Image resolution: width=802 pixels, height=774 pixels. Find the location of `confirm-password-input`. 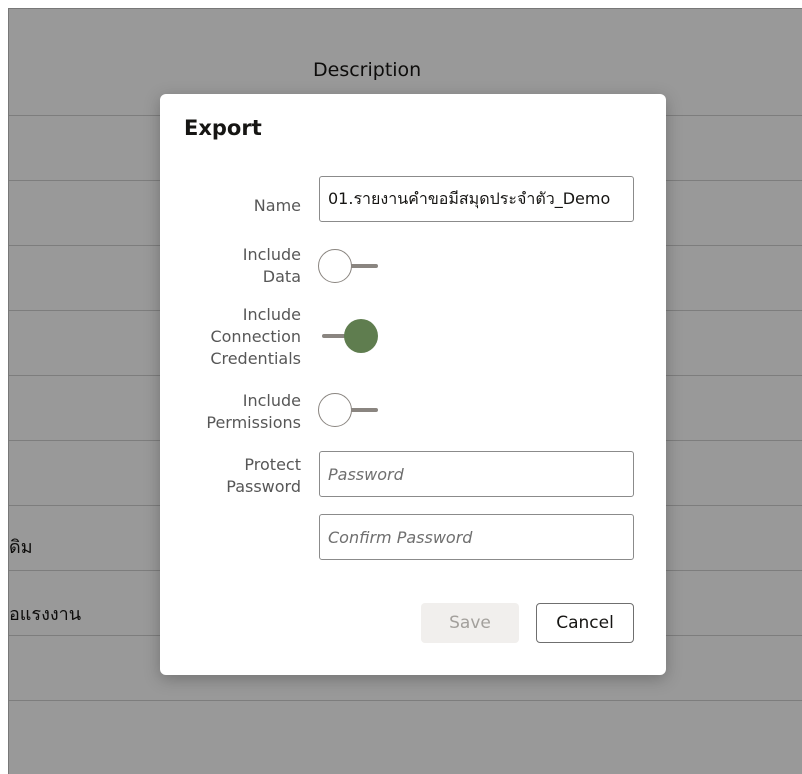

confirm-password-input is located at coordinates (476, 537).